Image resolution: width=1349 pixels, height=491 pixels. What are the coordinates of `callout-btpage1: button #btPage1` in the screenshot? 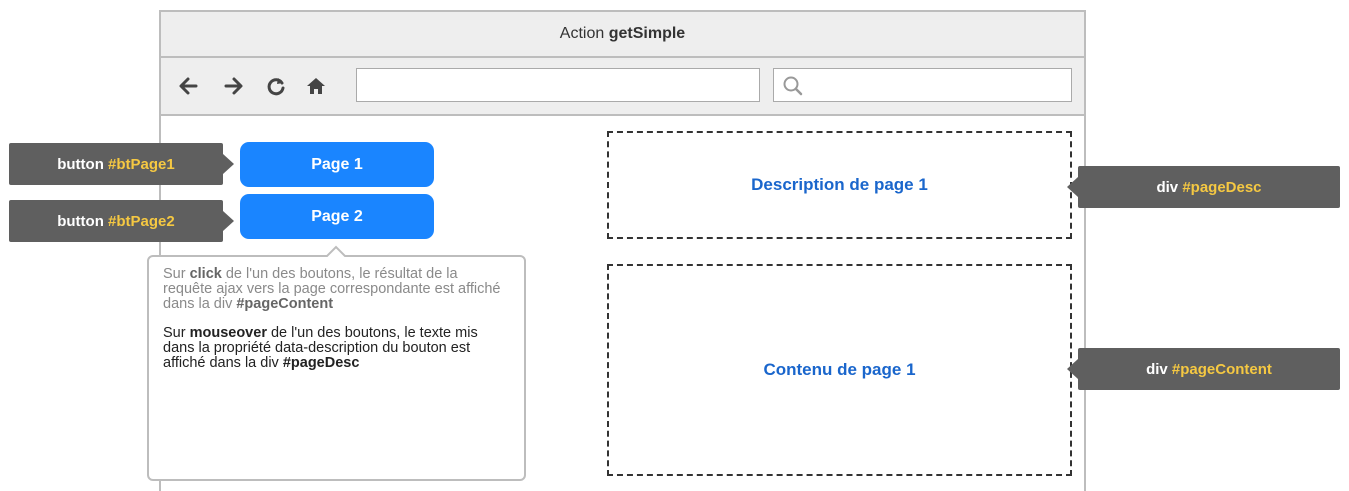 It's located at (121, 164).